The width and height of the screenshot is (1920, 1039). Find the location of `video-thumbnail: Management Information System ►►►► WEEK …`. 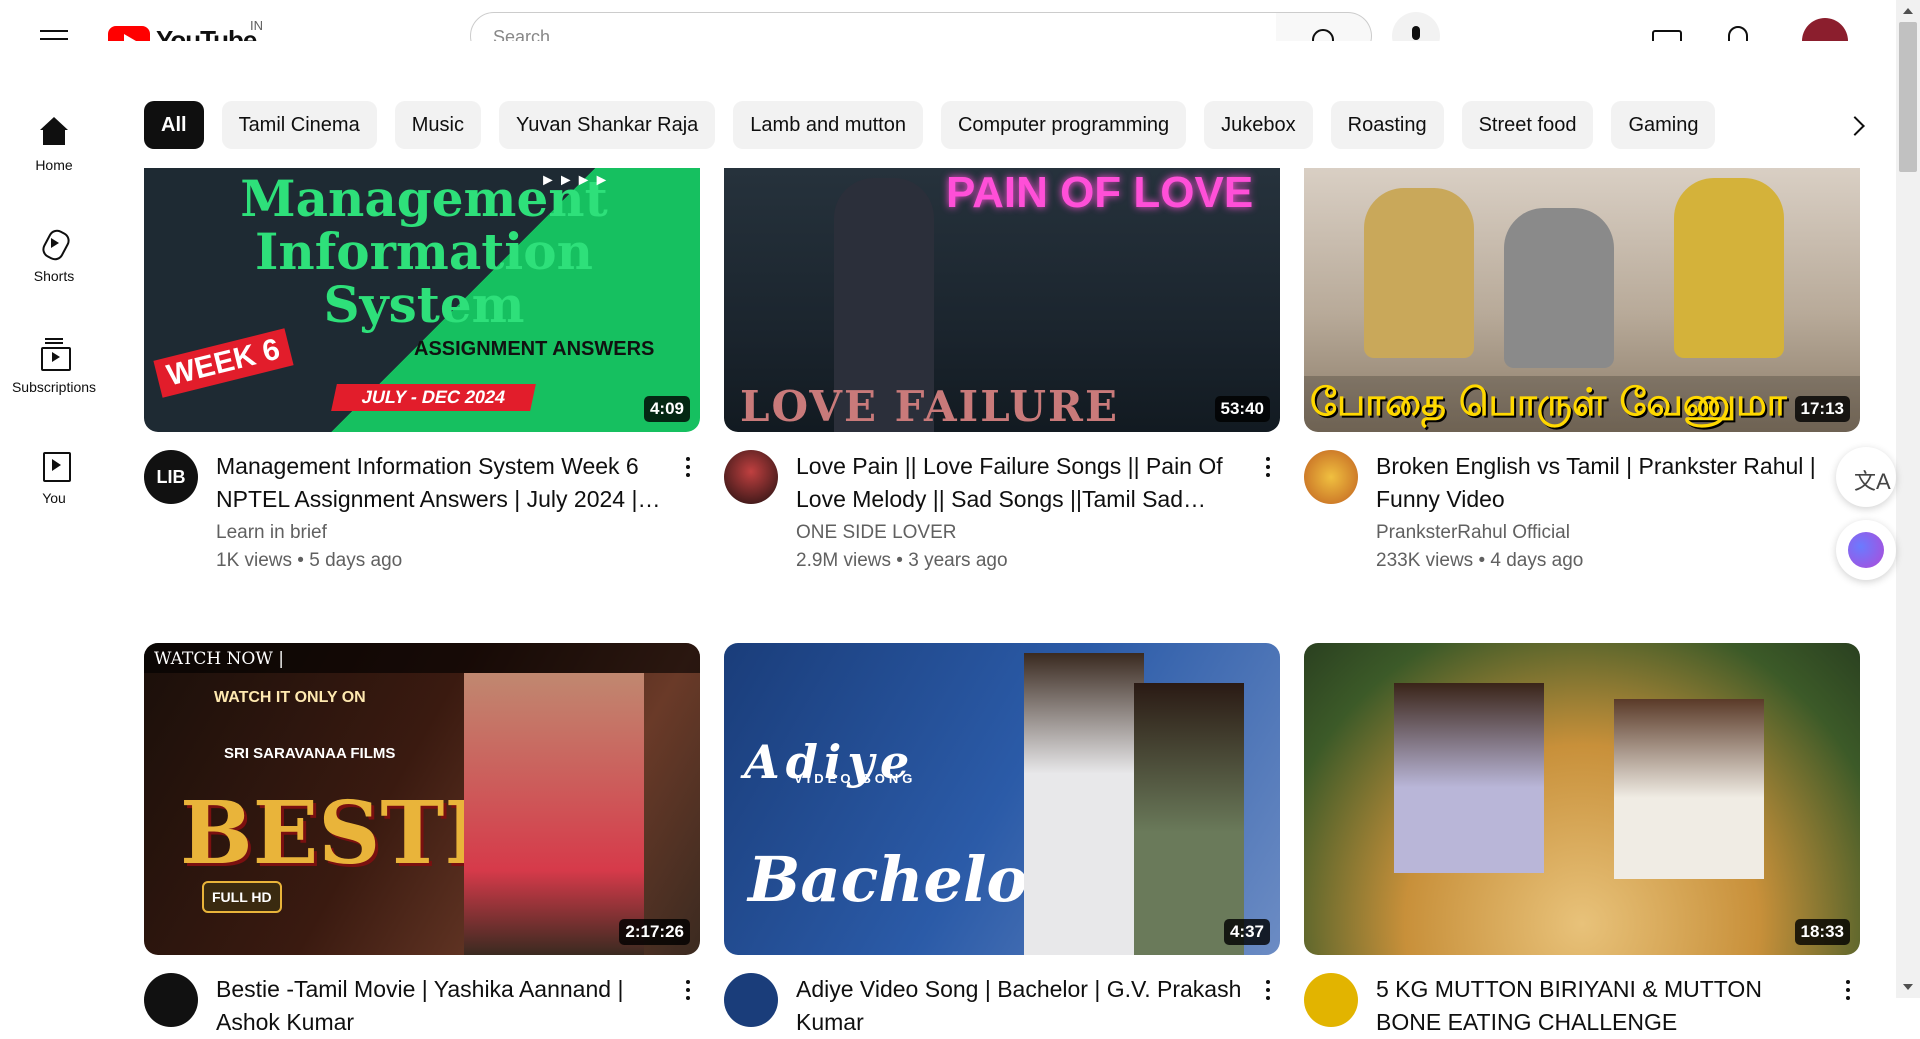

video-thumbnail: Management Information System ►►►► WEEK … is located at coordinates (422, 300).